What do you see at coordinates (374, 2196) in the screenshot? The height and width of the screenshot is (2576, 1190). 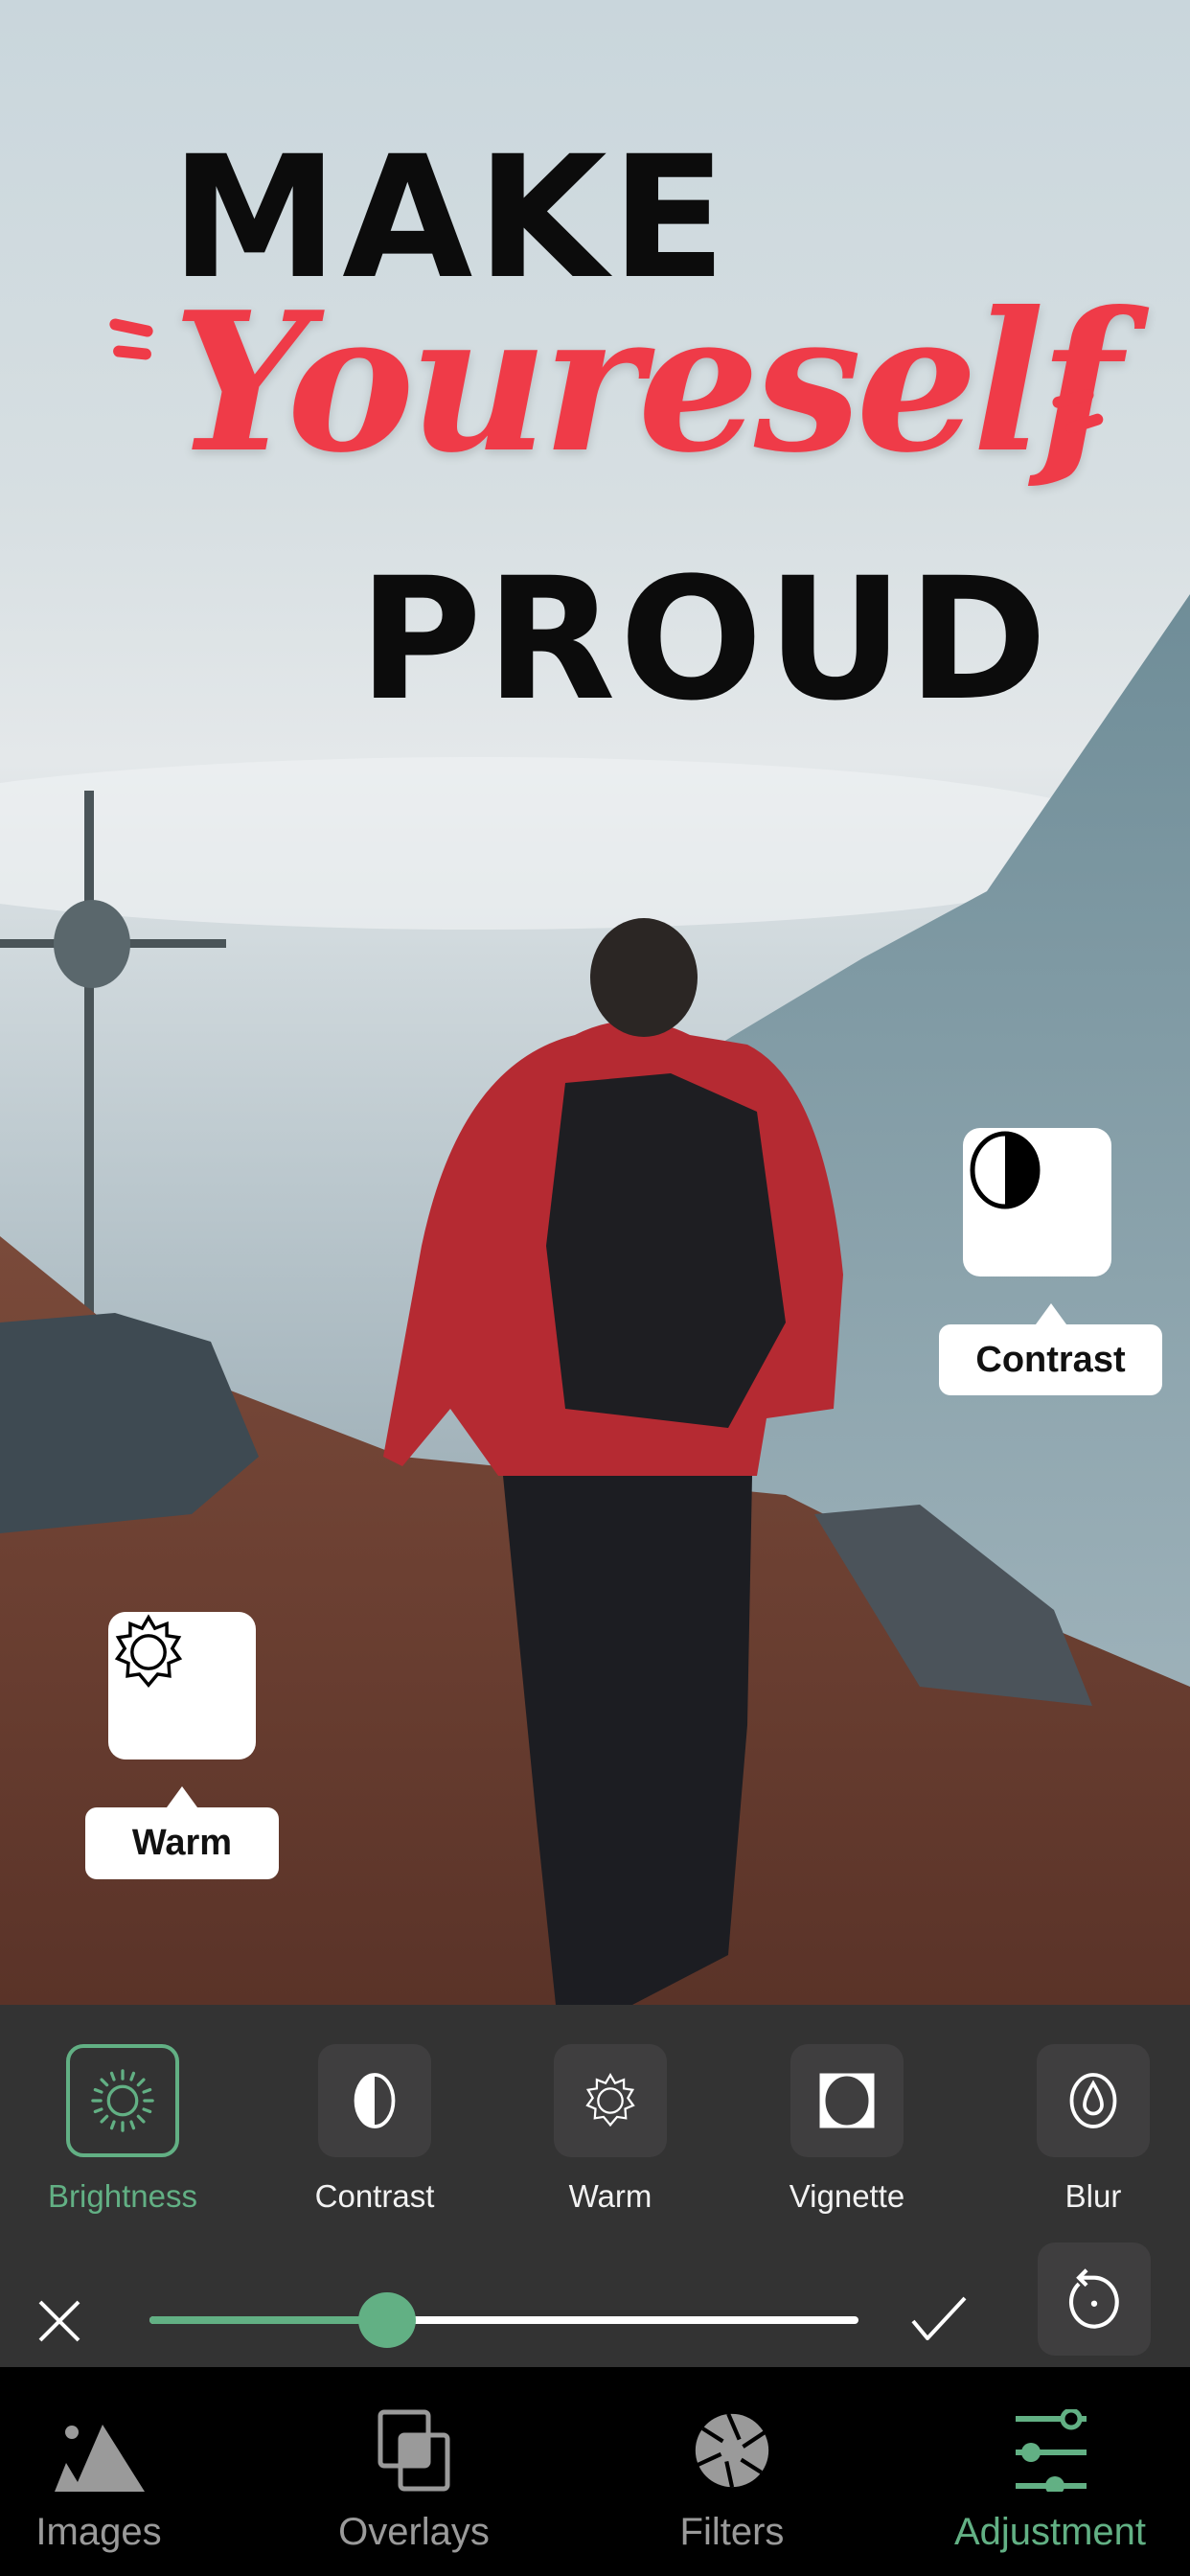 I see `tool-label: Contrast` at bounding box center [374, 2196].